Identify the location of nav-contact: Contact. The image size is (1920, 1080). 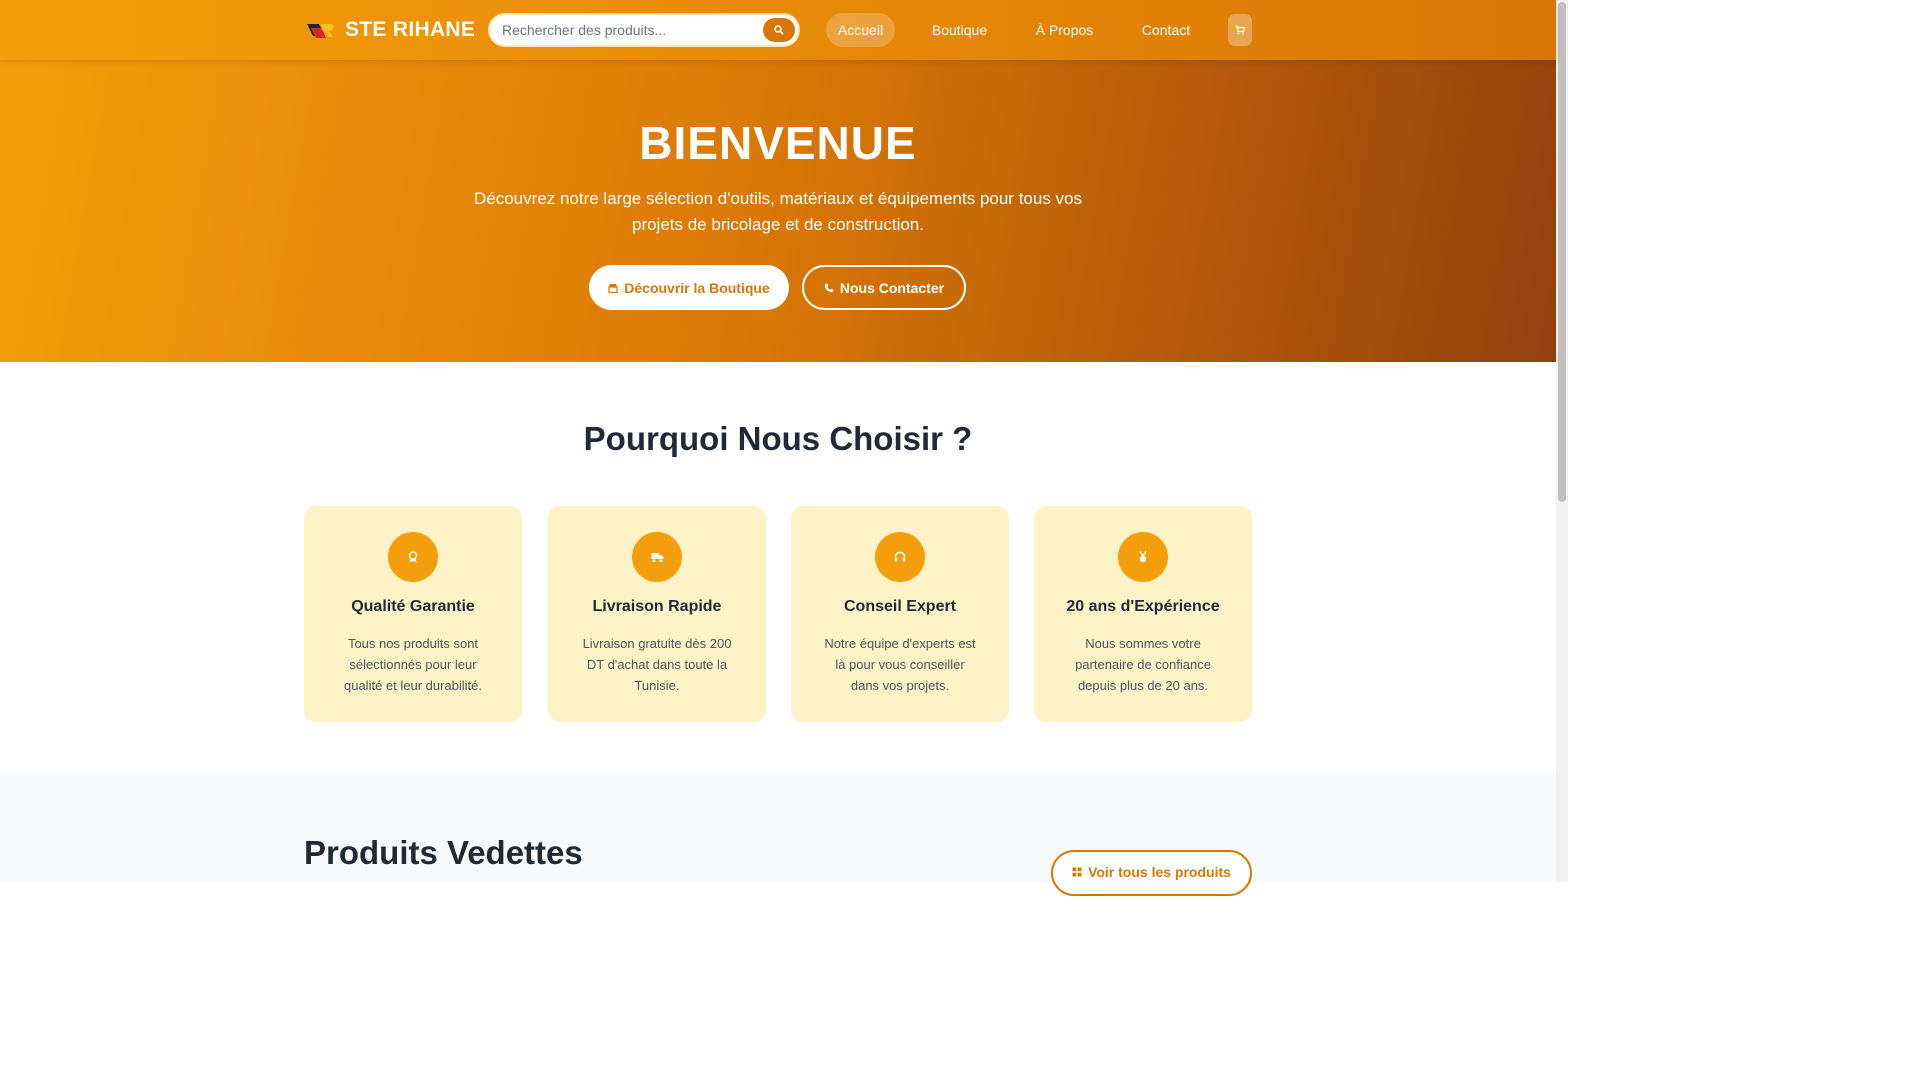
(1166, 30).